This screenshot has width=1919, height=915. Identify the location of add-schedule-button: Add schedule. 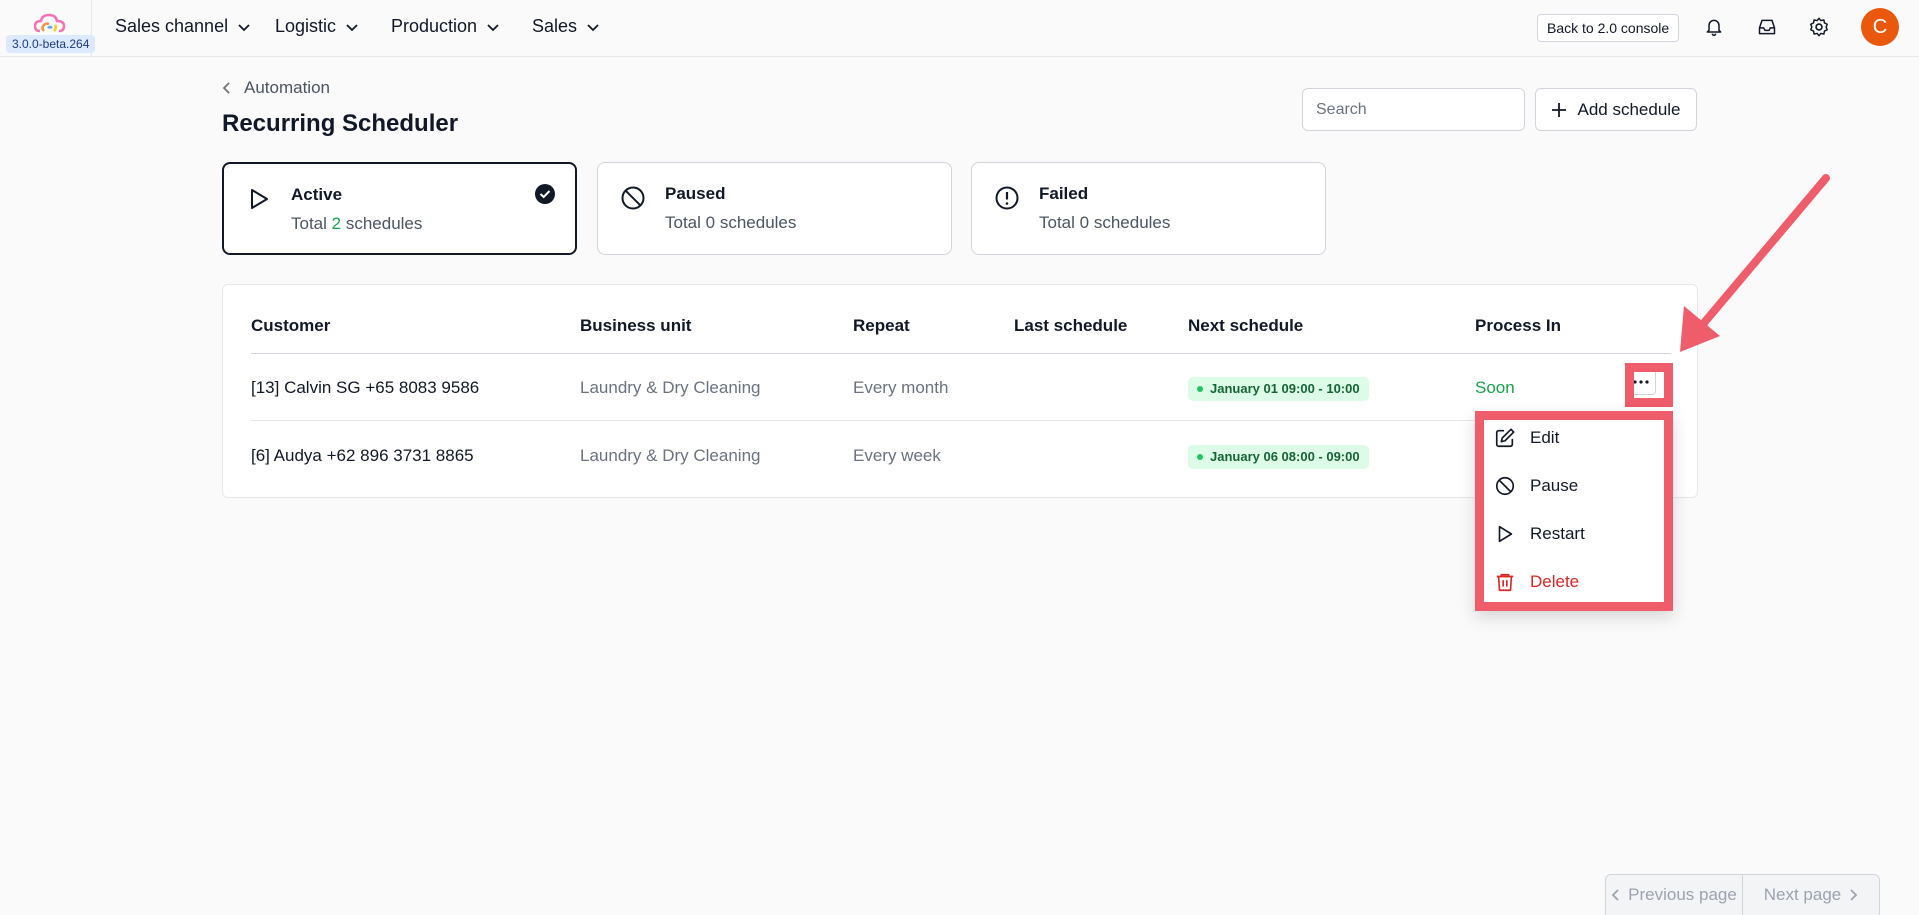
(1616, 109).